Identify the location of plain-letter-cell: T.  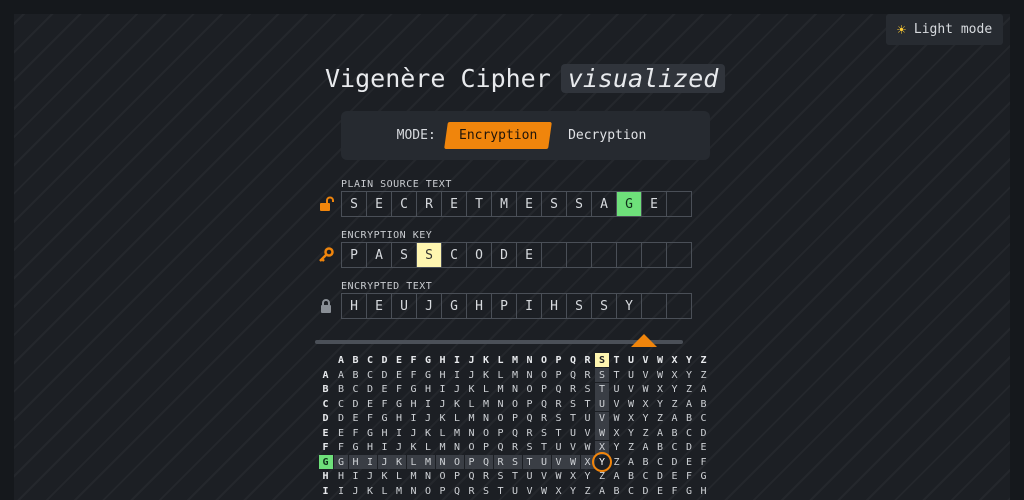
(479, 204).